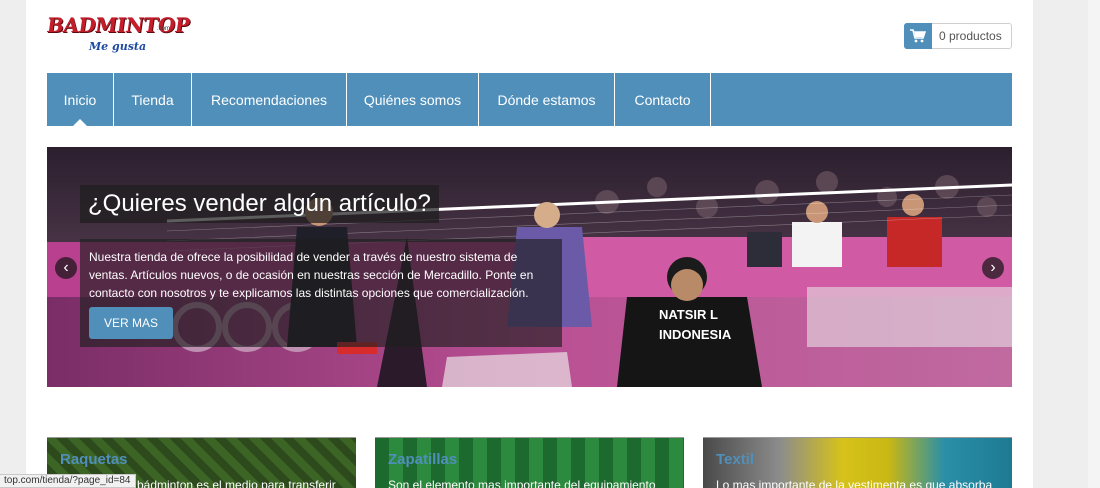  What do you see at coordinates (94, 459) in the screenshot?
I see `card-title: Raquetas` at bounding box center [94, 459].